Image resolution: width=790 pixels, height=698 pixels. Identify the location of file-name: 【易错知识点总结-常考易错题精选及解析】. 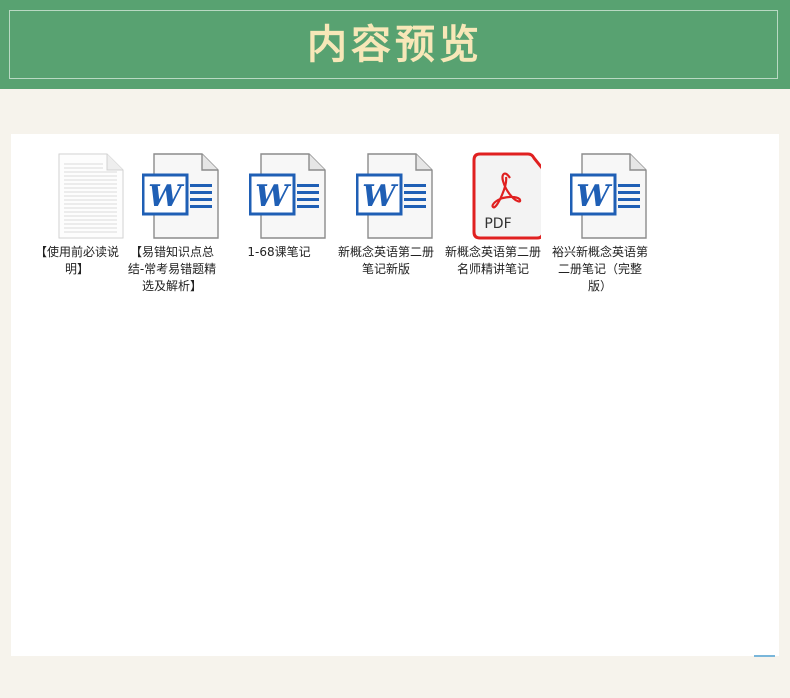
(172, 269).